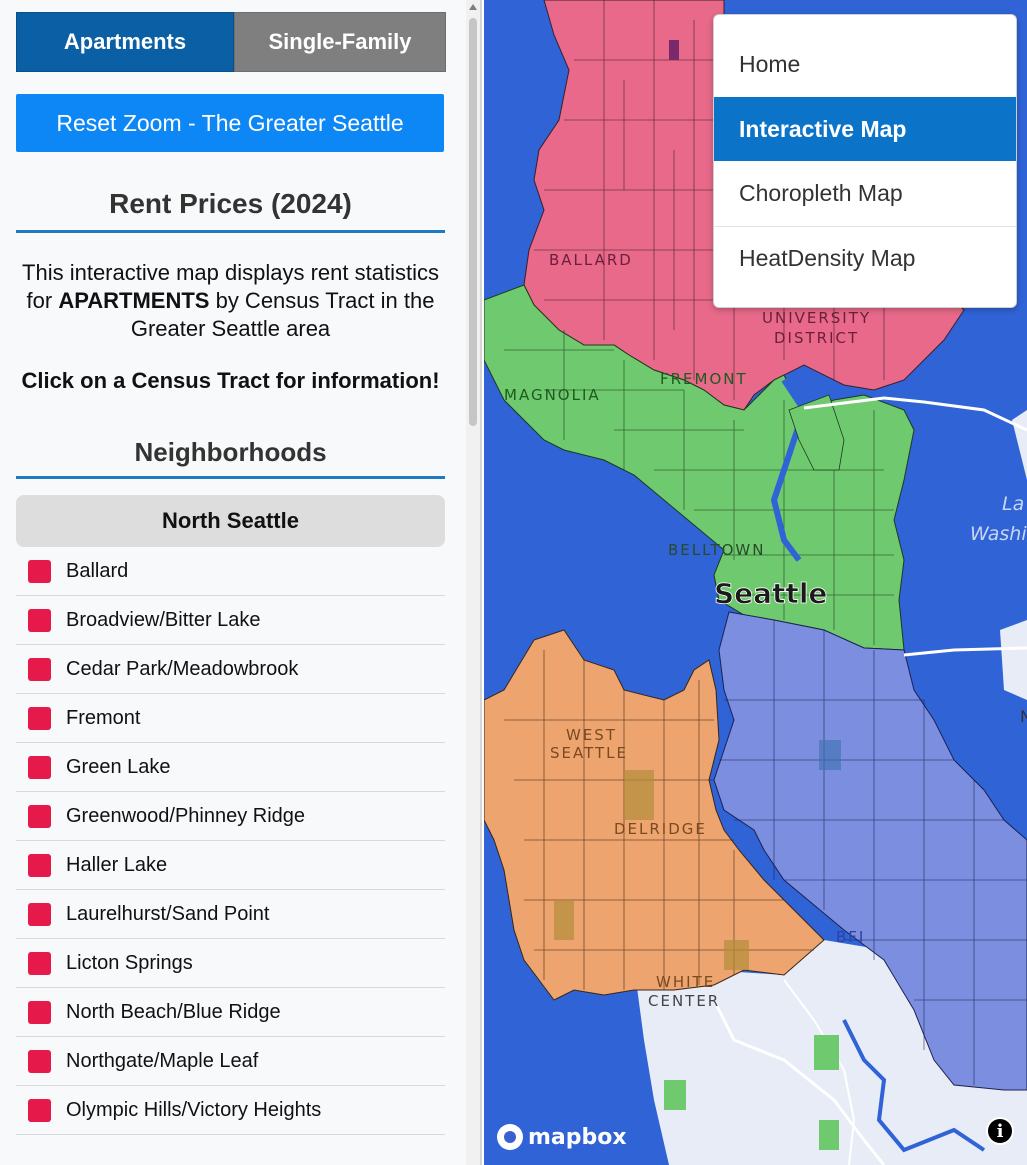 This screenshot has height=1165, width=1027. I want to click on label-delridge: DELRIDGE, so click(660, 829).